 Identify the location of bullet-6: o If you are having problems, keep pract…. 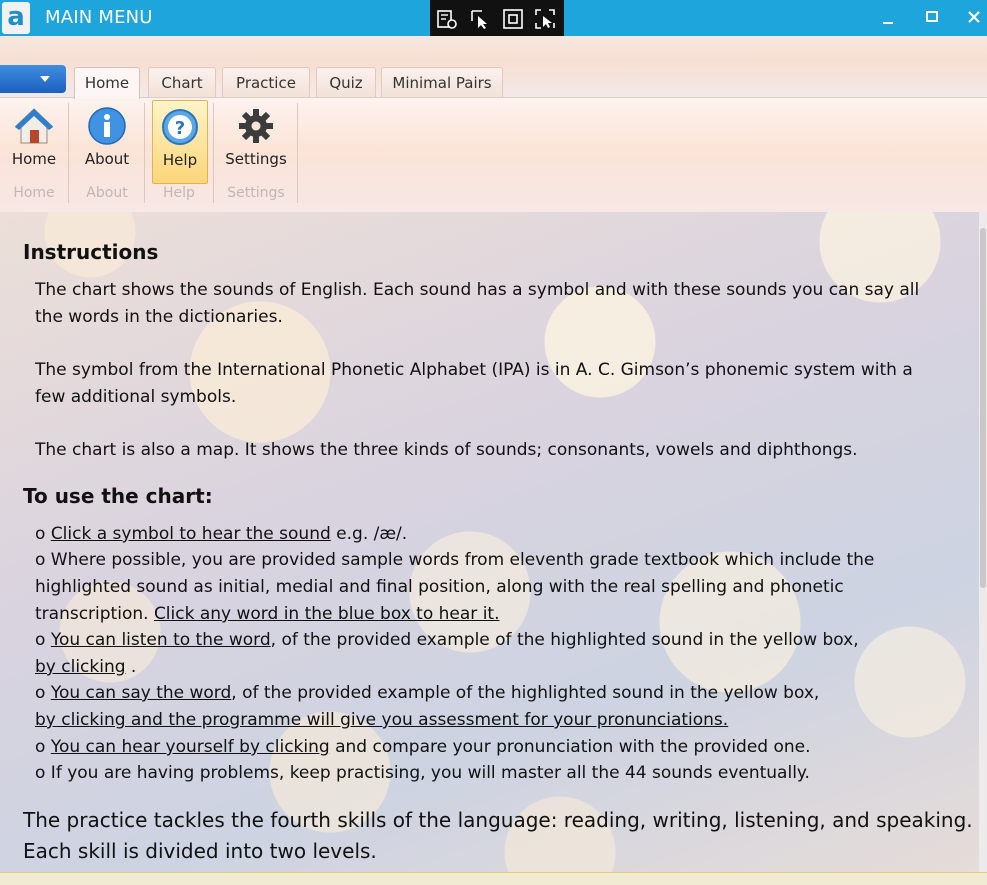
(422, 773).